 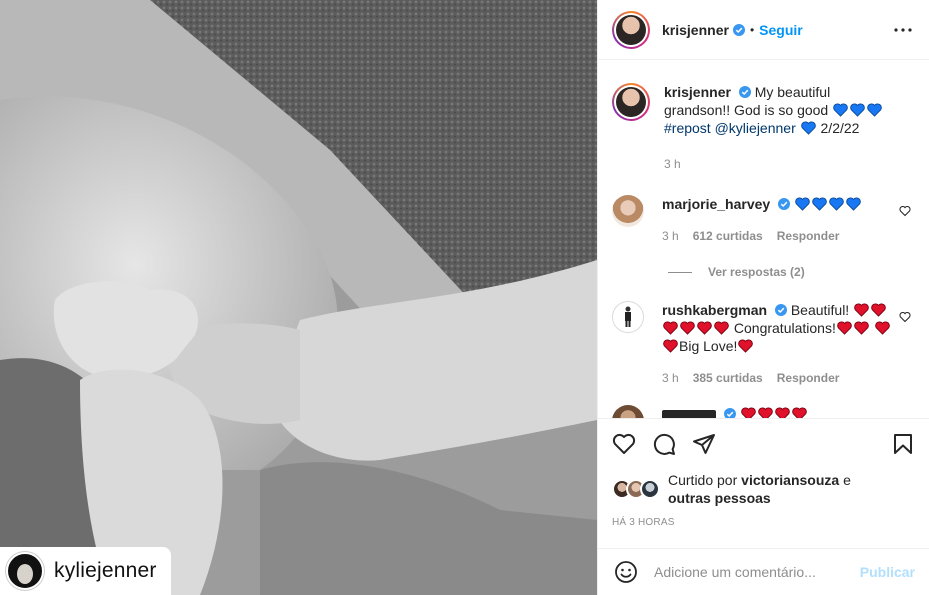 I want to click on view-replies-label: Ver respostas (2), so click(x=756, y=272).